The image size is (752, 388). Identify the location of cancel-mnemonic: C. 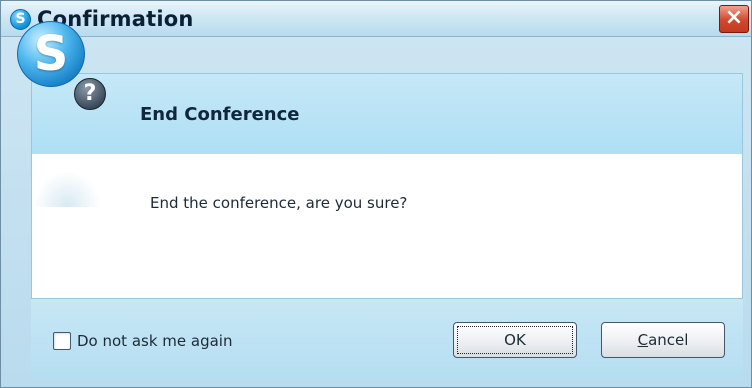
(643, 340).